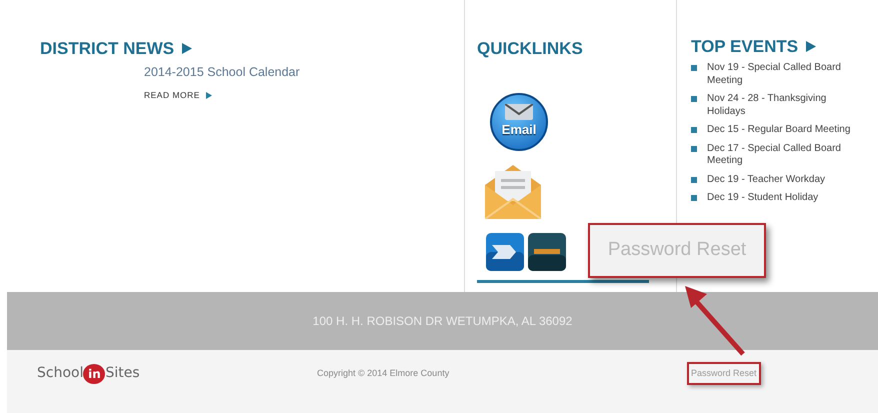  Describe the element at coordinates (383, 373) in the screenshot. I see `copyright-text: Copyright © 2014 Elmore County` at that location.